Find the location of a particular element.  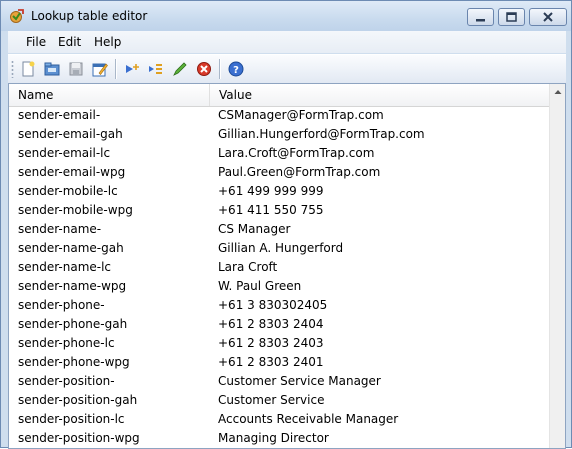

cell-name: sender-email-lc is located at coordinates (64, 153).